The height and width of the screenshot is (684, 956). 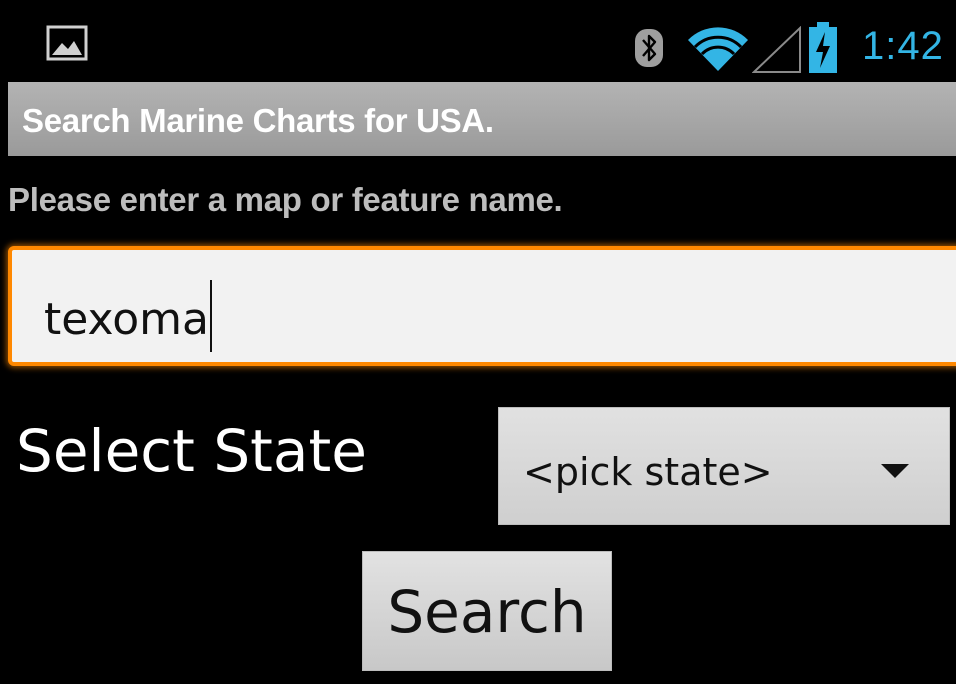 I want to click on search-button: Search, so click(x=487, y=611).